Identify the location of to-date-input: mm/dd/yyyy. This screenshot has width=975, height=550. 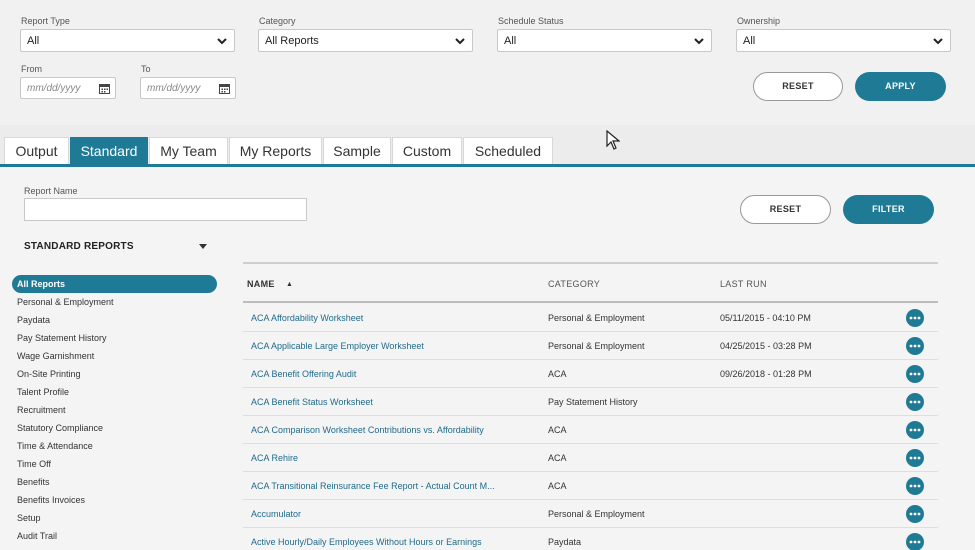
(188, 88).